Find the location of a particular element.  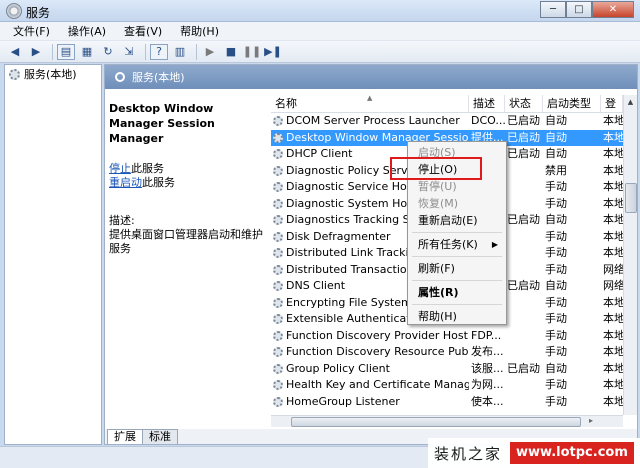

service-name: Group Policy Client is located at coordinates (338, 368).